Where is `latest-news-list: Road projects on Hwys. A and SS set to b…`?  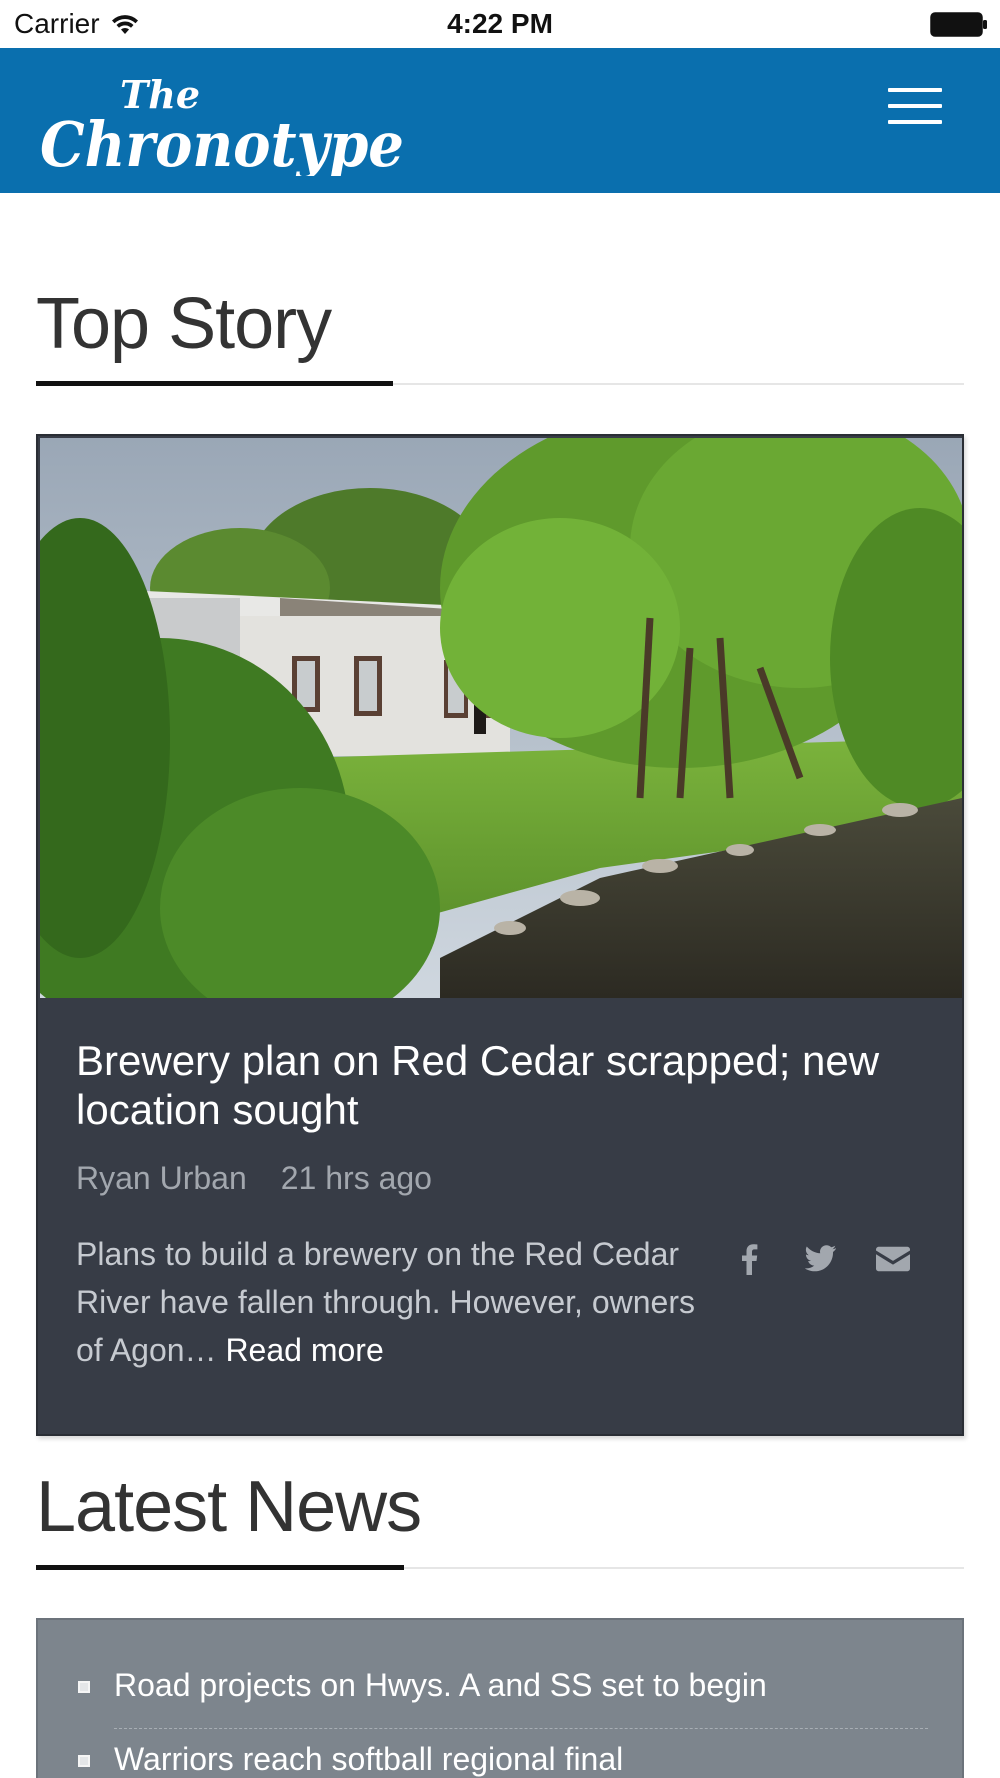 latest-news-list: Road projects on Hwys. A and SS set to b… is located at coordinates (500, 1698).